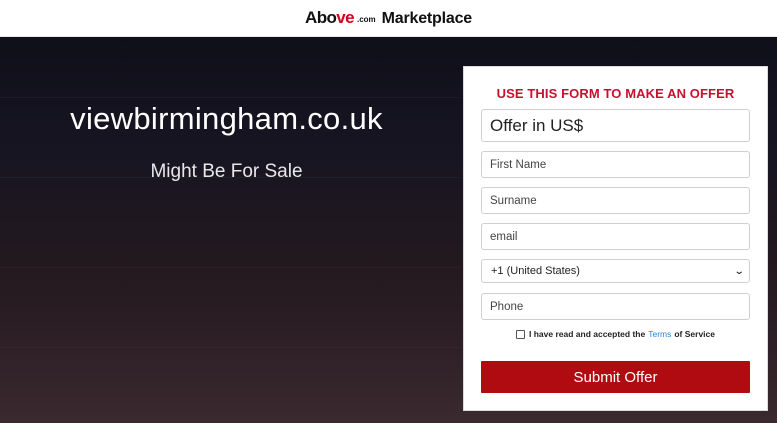 The width and height of the screenshot is (777, 423). What do you see at coordinates (366, 19) in the screenshot?
I see `logo-dotcom: .com` at bounding box center [366, 19].